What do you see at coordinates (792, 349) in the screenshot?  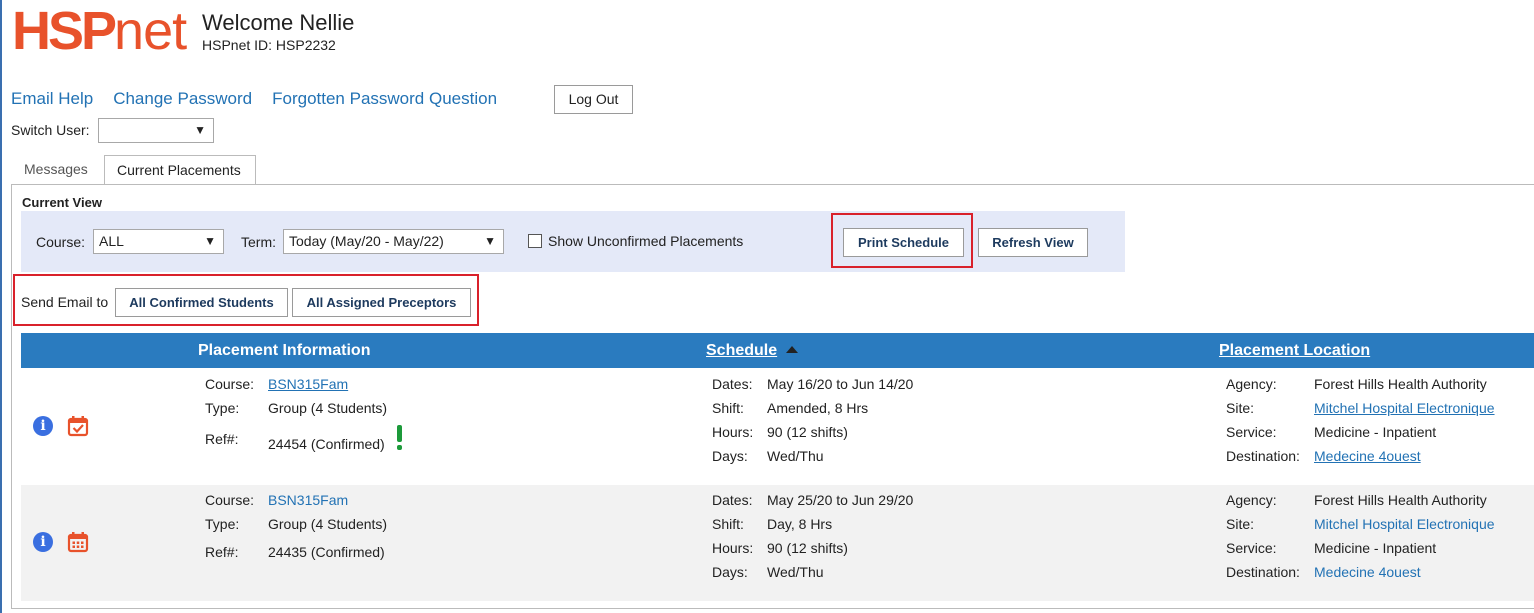 I see `sort-ascending-icon` at bounding box center [792, 349].